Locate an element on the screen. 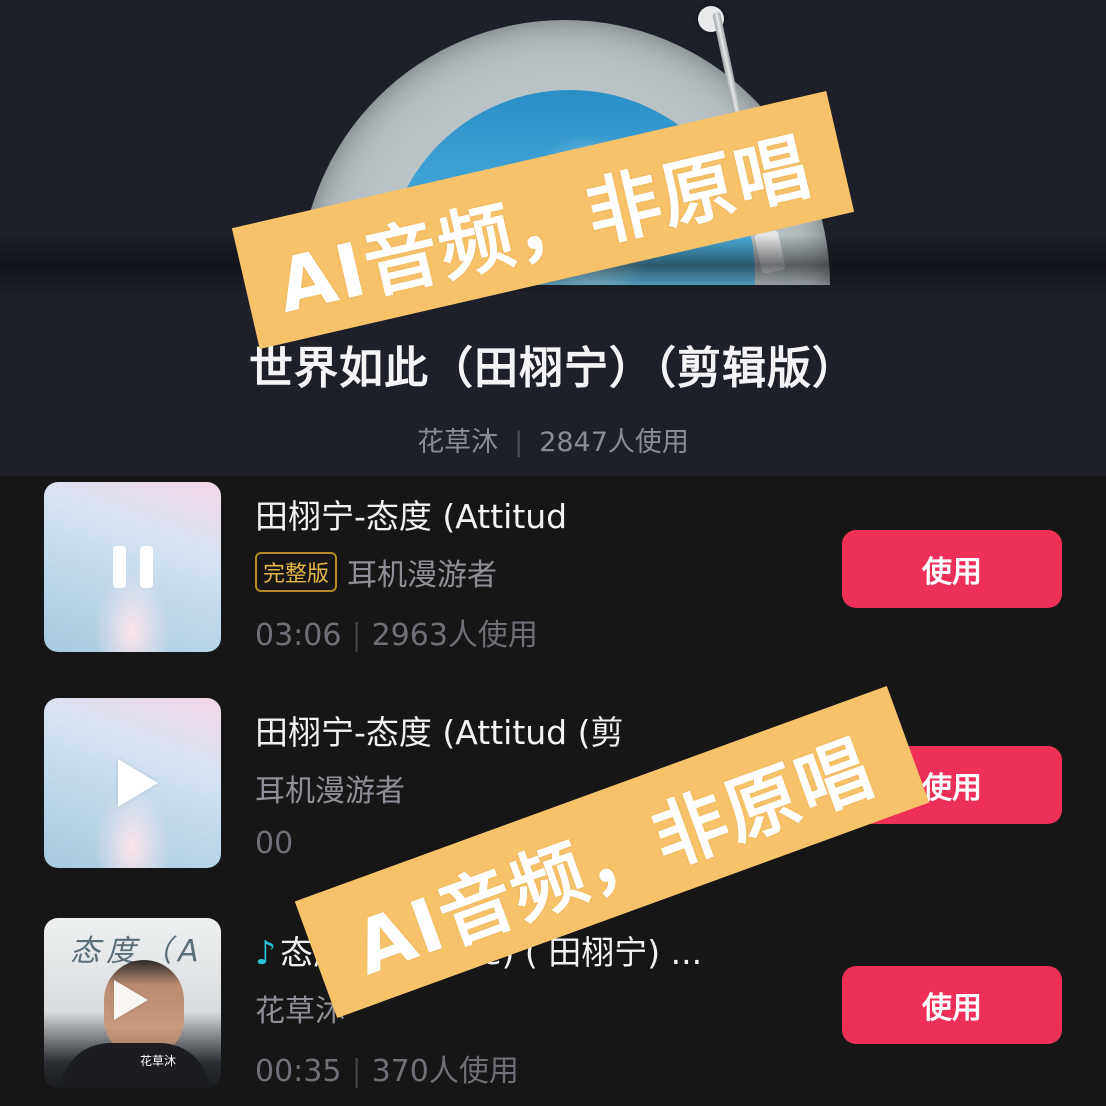 Image resolution: width=1106 pixels, height=1106 pixels. song-duration: 00:35 is located at coordinates (298, 1071).